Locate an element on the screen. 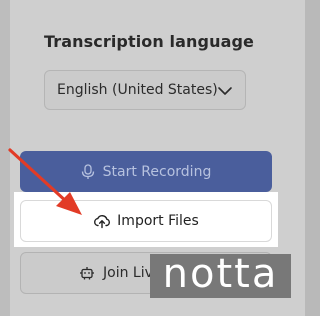  import-files-button: Import Files is located at coordinates (146, 221).